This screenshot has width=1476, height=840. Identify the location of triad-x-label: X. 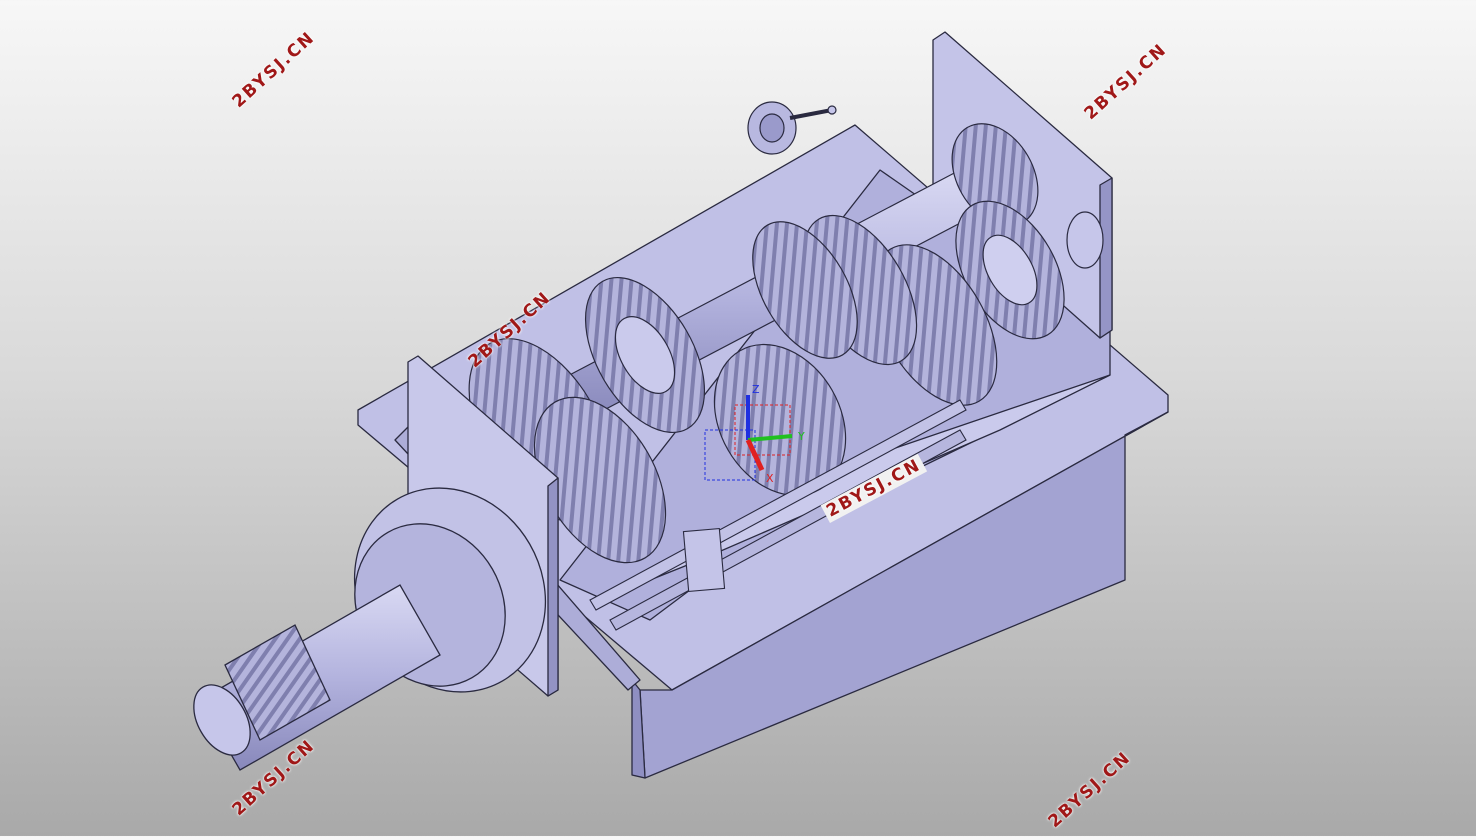
(770, 478).